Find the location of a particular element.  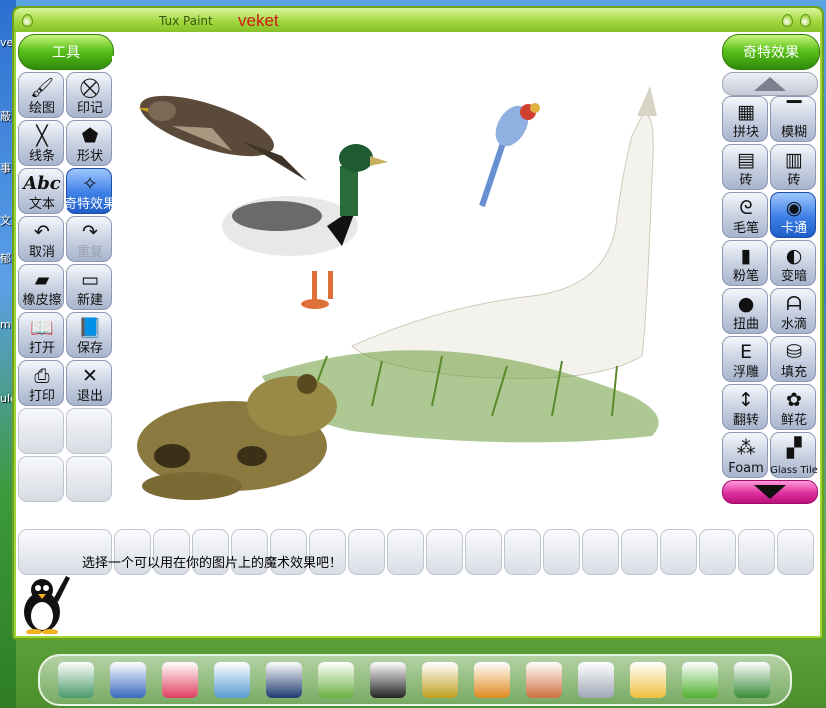

window-menu-icon is located at coordinates (27, 20).